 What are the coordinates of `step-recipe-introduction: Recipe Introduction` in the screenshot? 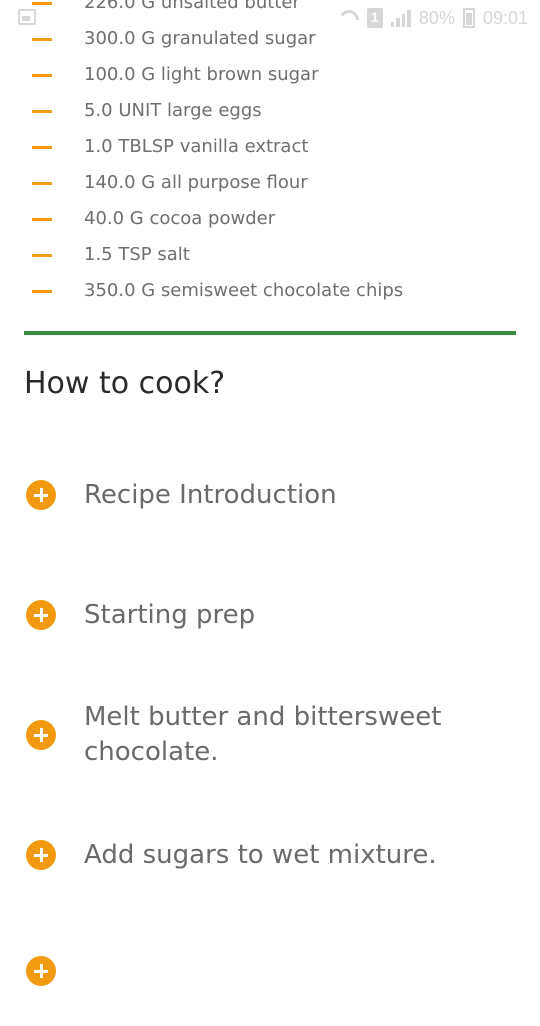 It's located at (270, 496).